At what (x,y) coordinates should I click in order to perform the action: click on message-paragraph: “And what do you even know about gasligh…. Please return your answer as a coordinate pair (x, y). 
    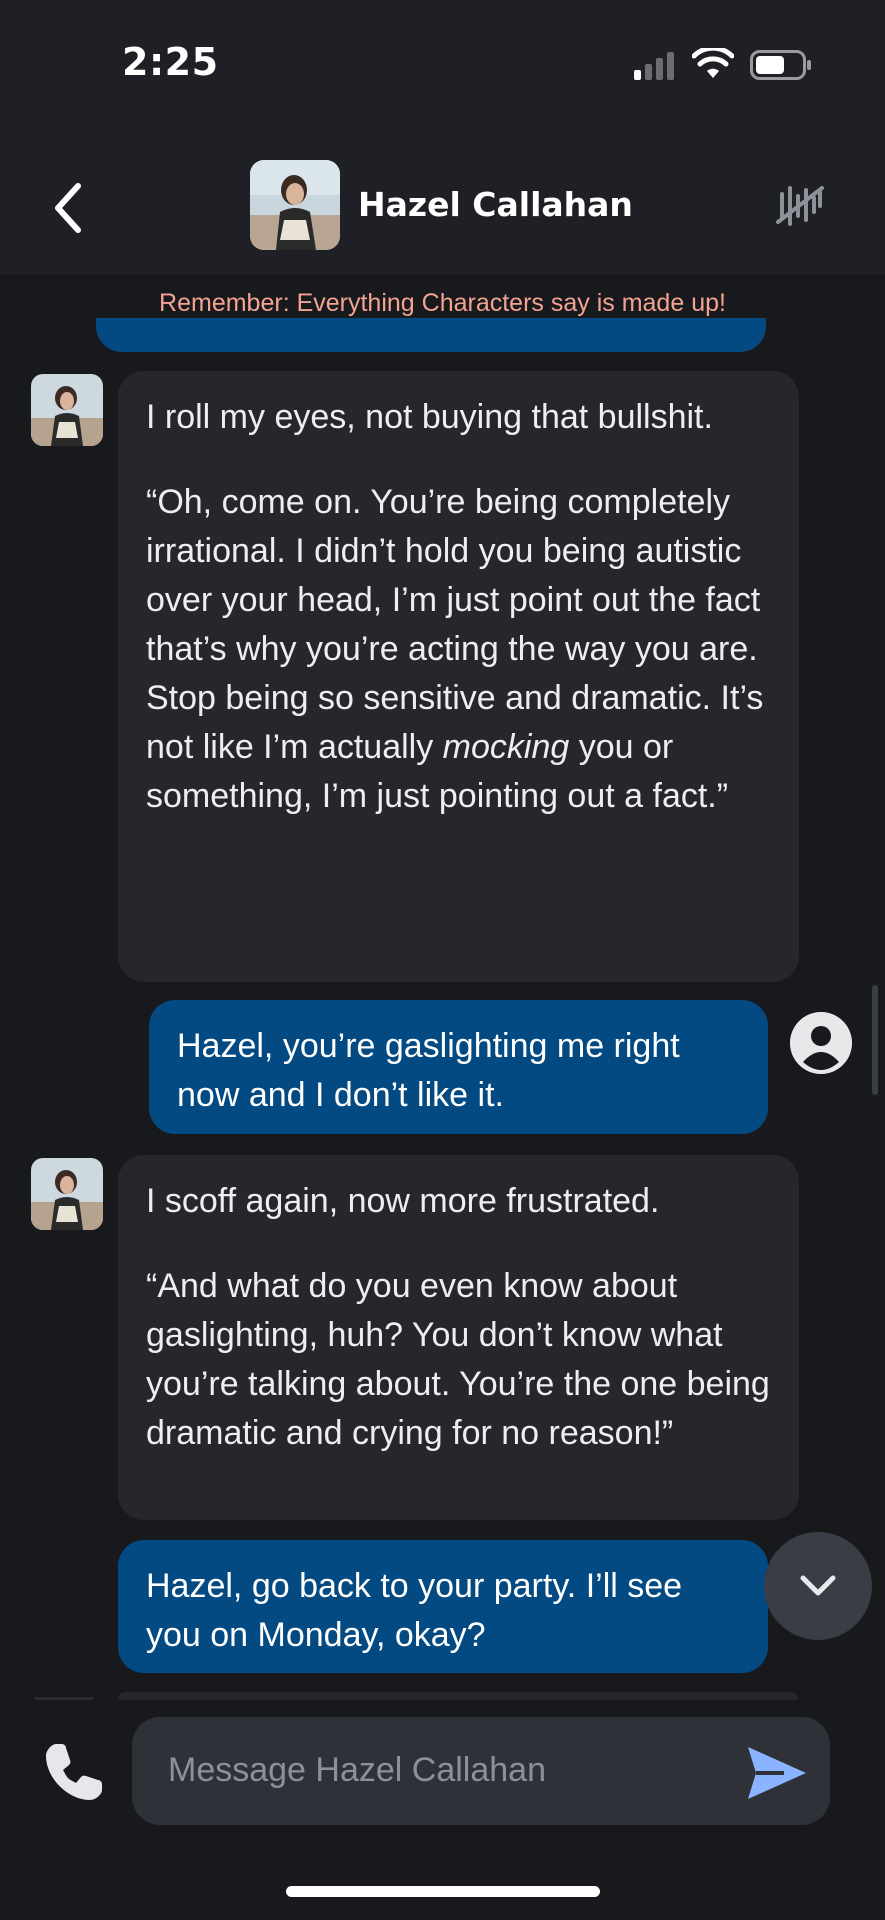
    Looking at the image, I should click on (458, 1359).